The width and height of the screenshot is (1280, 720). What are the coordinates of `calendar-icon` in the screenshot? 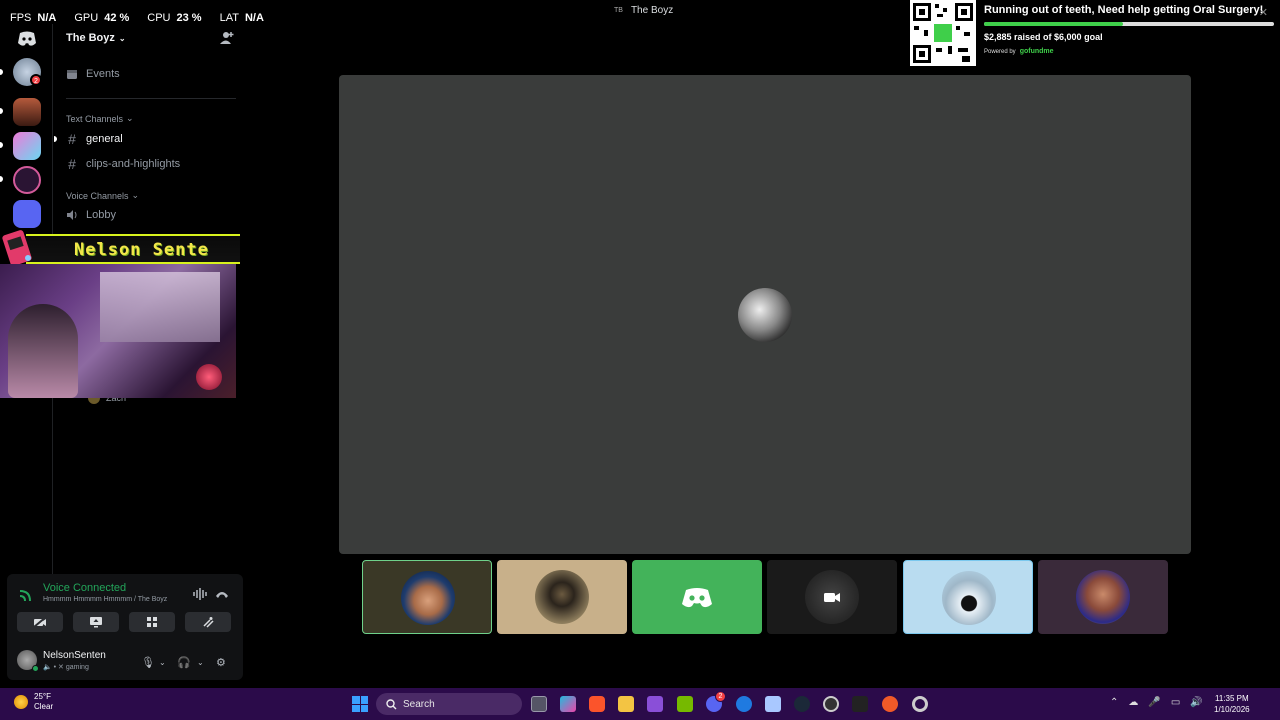 It's located at (72, 74).